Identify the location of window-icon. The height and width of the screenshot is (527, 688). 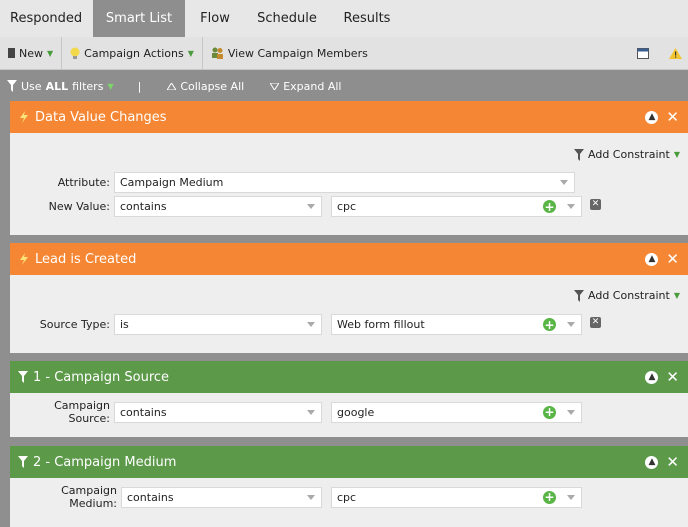
(643, 53).